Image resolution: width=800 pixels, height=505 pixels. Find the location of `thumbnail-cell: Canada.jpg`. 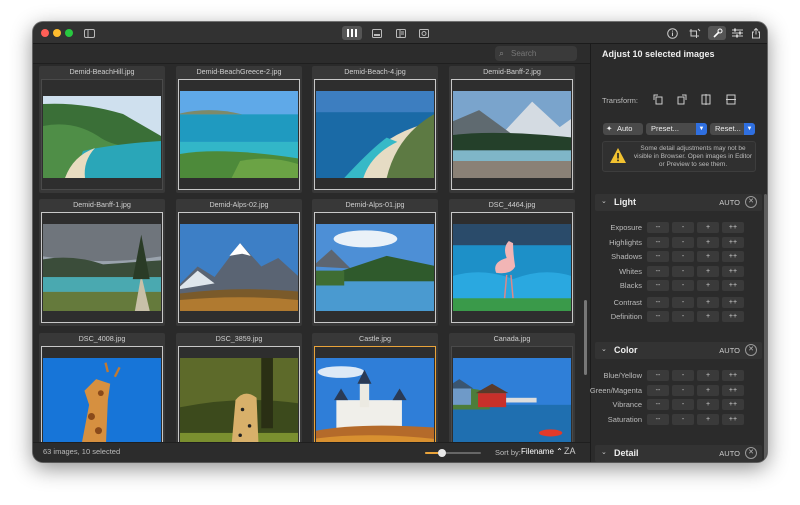

thumbnail-cell: Canada.jpg is located at coordinates (512, 387).